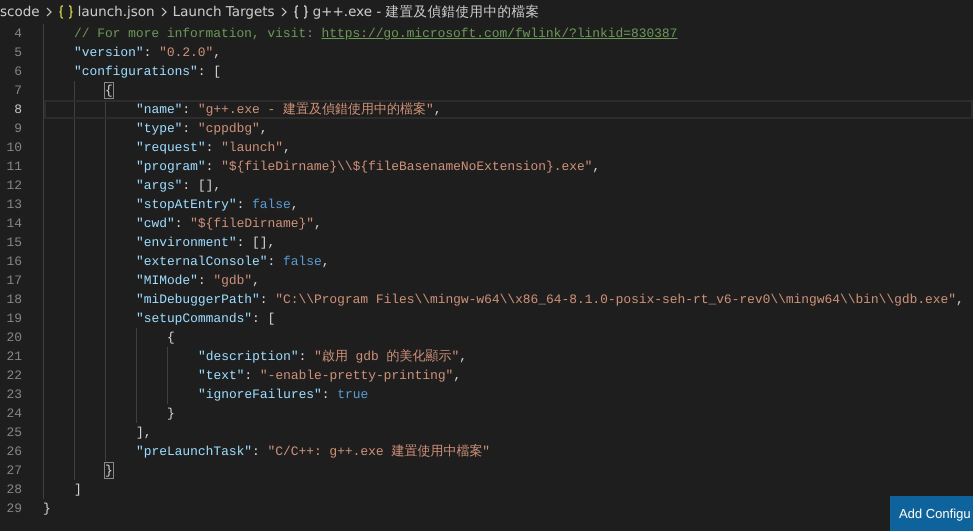  What do you see at coordinates (148, 52) in the screenshot?
I see `code-line: "version": "0.2.0",` at bounding box center [148, 52].